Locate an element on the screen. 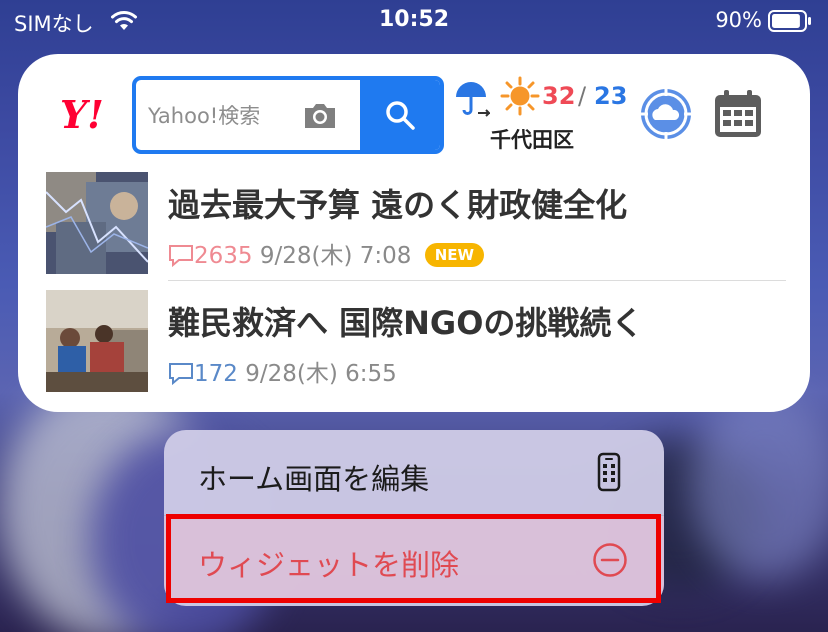 Image resolution: width=828 pixels, height=632 pixels. status-bar: SIMなし 10:52 90% is located at coordinates (414, 22).